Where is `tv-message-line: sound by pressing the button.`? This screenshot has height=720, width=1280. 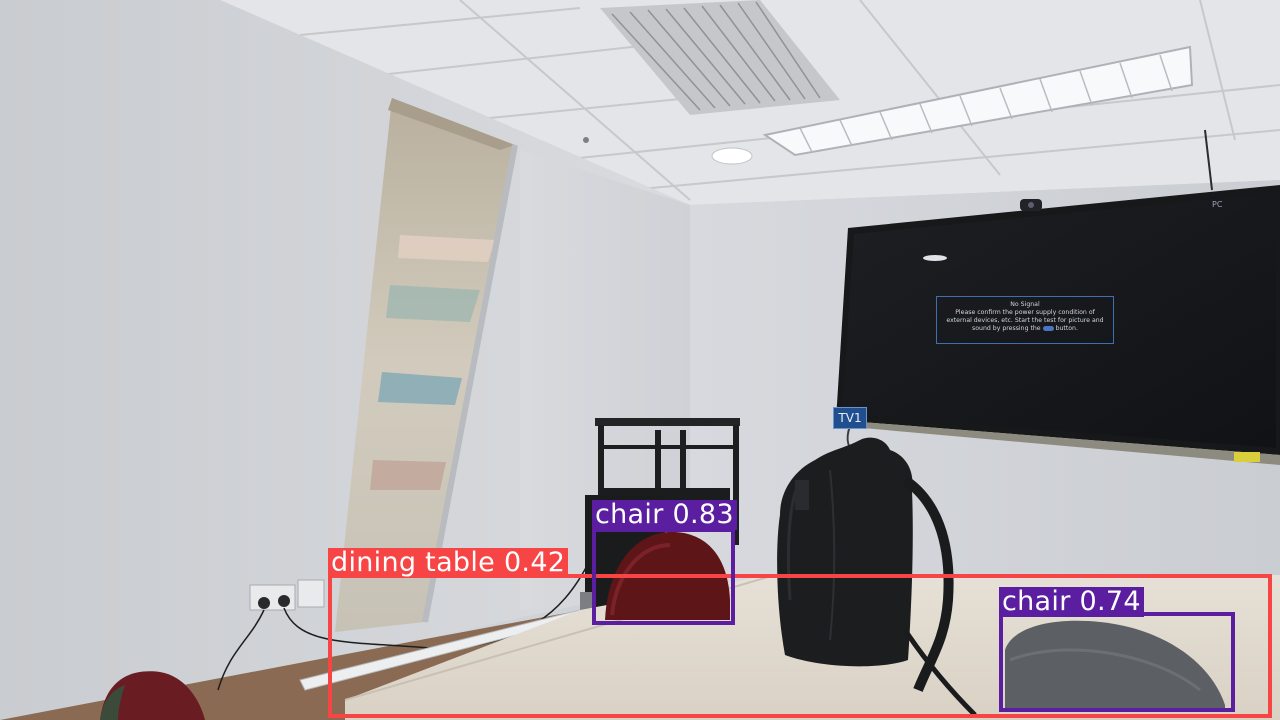
tv-message-line: sound by pressing the button. is located at coordinates (1025, 328).